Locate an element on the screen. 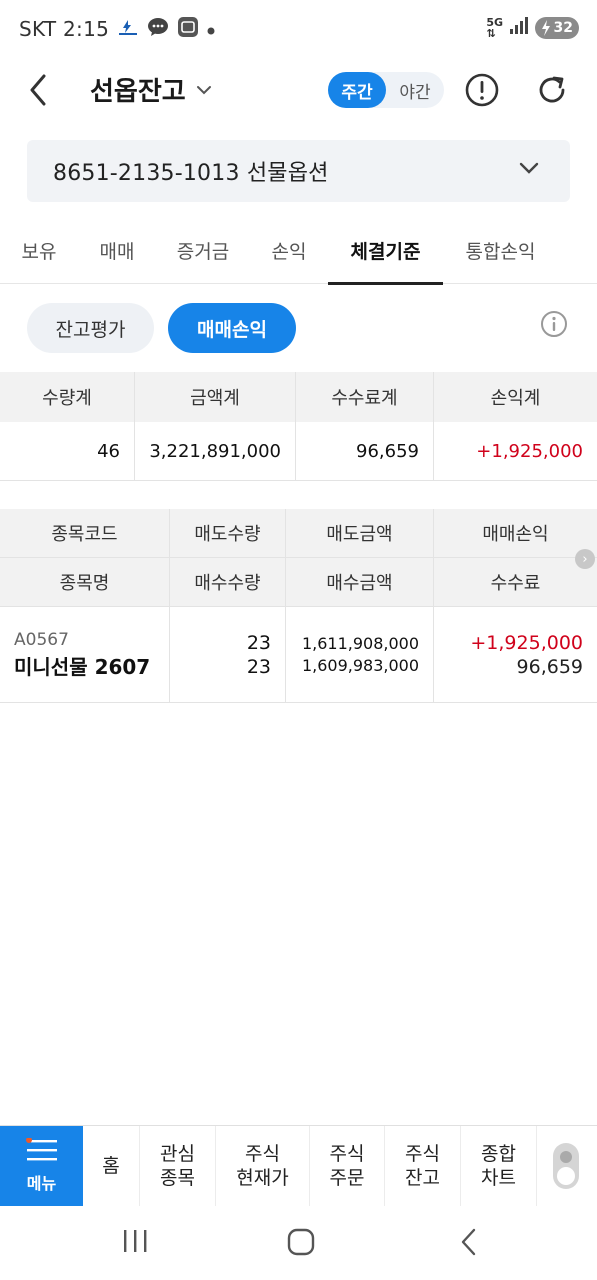 The image size is (597, 1280). home-icon is located at coordinates (301, 1242).